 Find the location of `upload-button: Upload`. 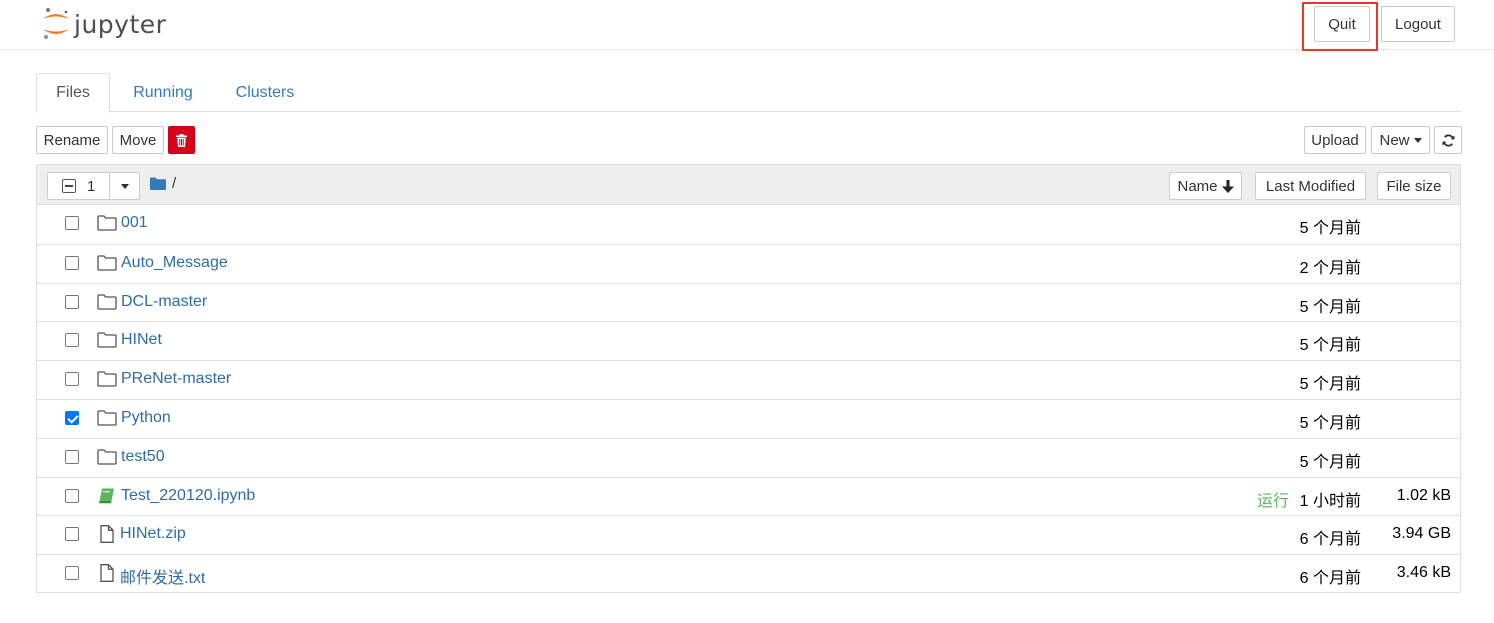

upload-button: Upload is located at coordinates (1335, 140).